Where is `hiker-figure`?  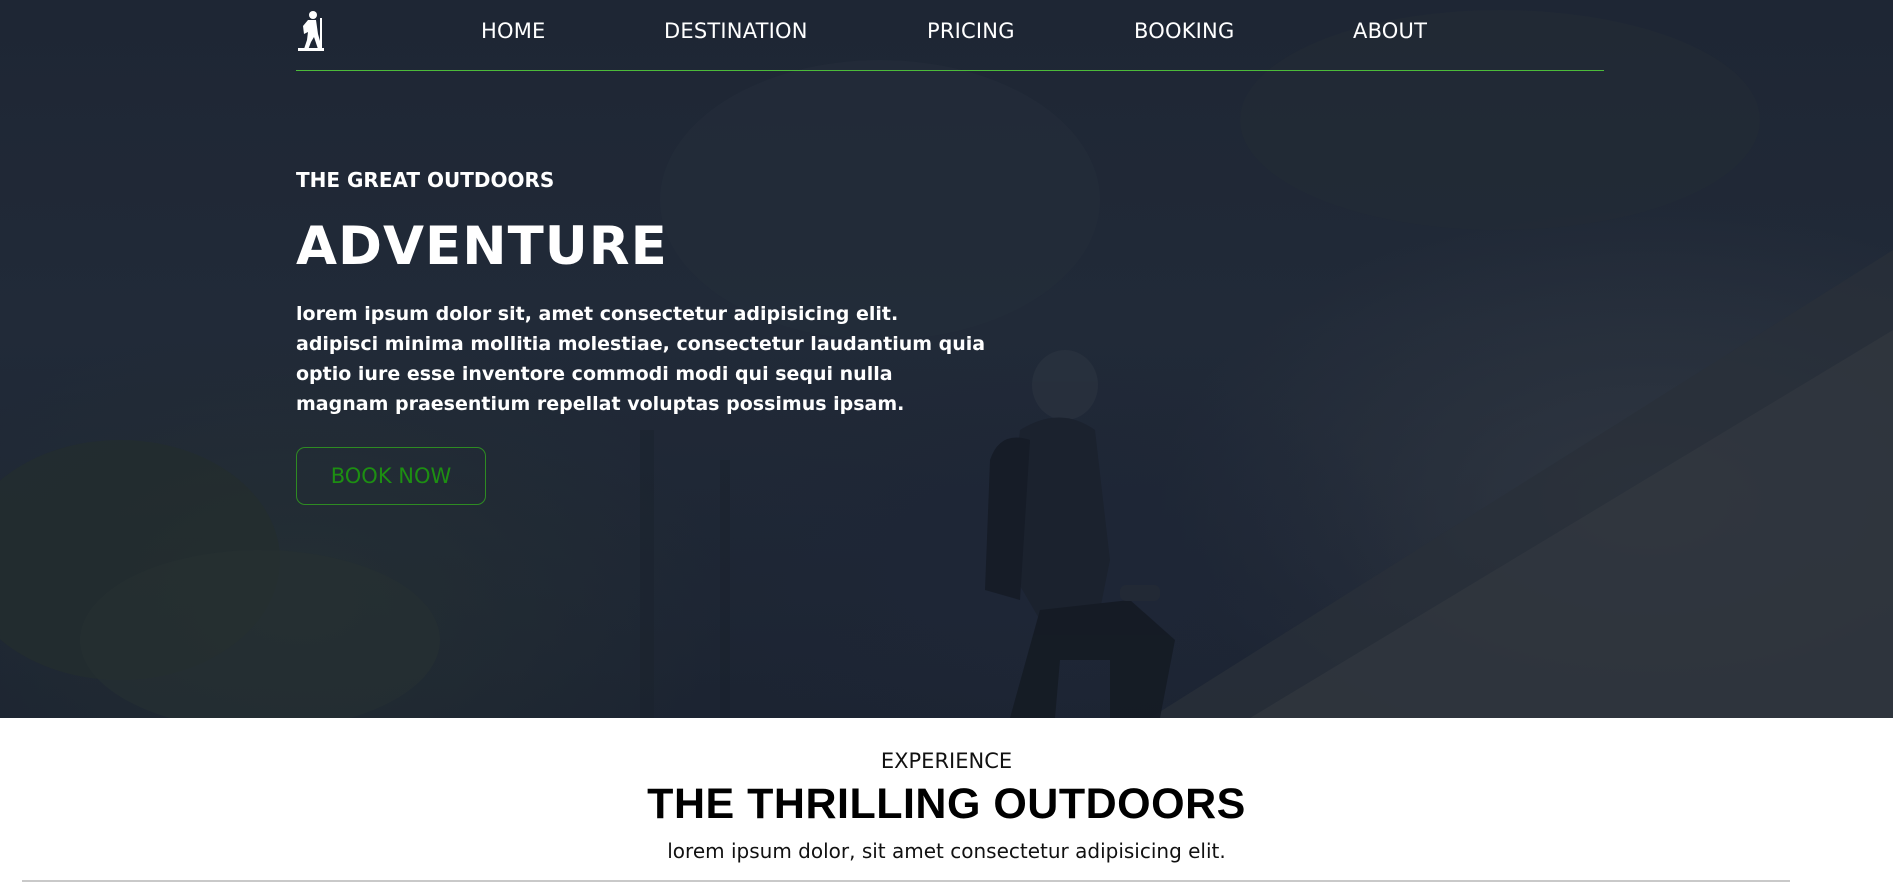
hiker-figure is located at coordinates (1080, 534).